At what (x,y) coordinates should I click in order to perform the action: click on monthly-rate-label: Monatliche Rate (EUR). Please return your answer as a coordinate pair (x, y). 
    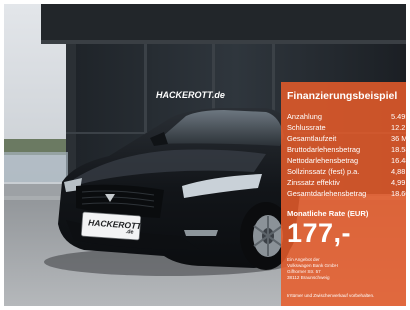
    Looking at the image, I should click on (328, 213).